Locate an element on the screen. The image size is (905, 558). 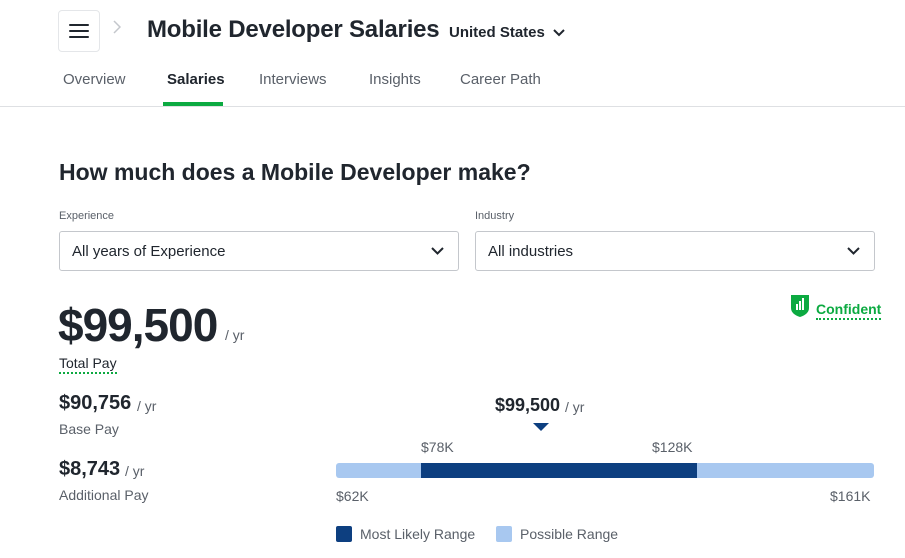
base-pay-label: Base Pay is located at coordinates (89, 429).